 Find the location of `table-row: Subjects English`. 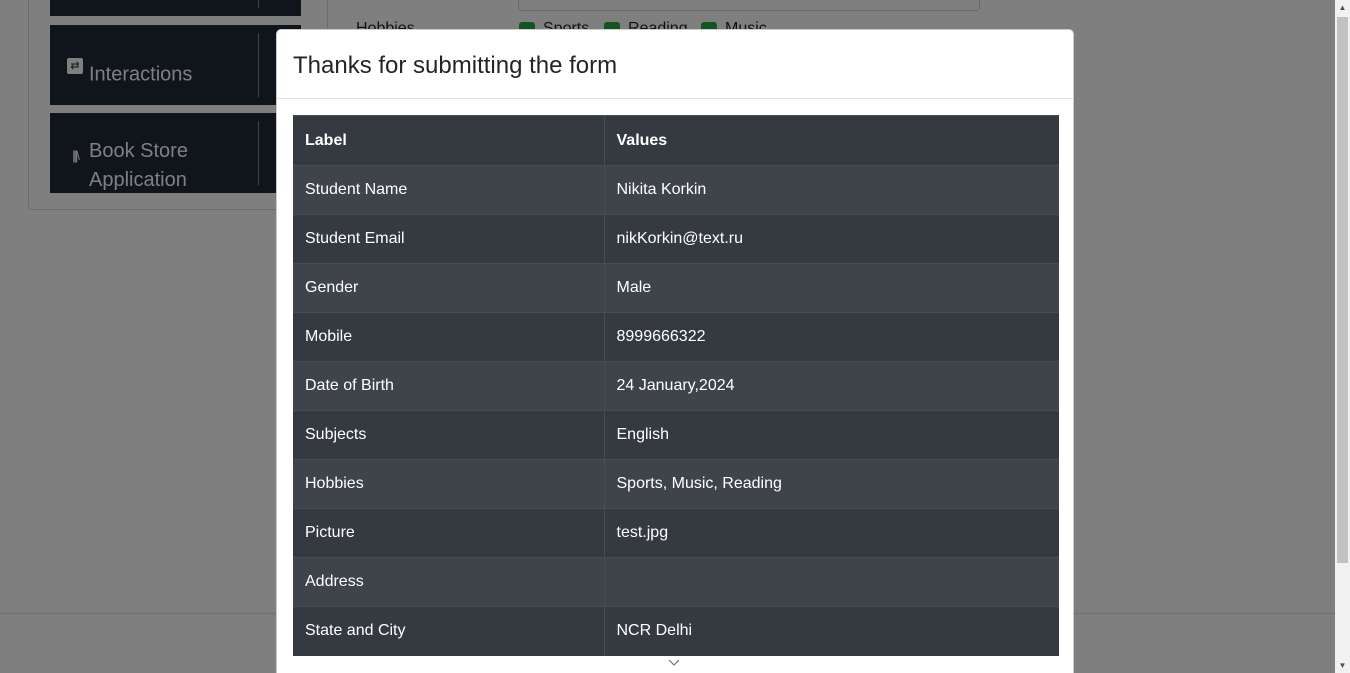

table-row: Subjects English is located at coordinates (676, 435).